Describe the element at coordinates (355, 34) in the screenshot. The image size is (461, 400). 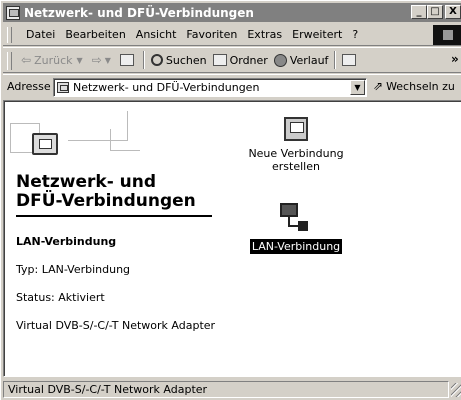
I see `menu-help: ?` at that location.